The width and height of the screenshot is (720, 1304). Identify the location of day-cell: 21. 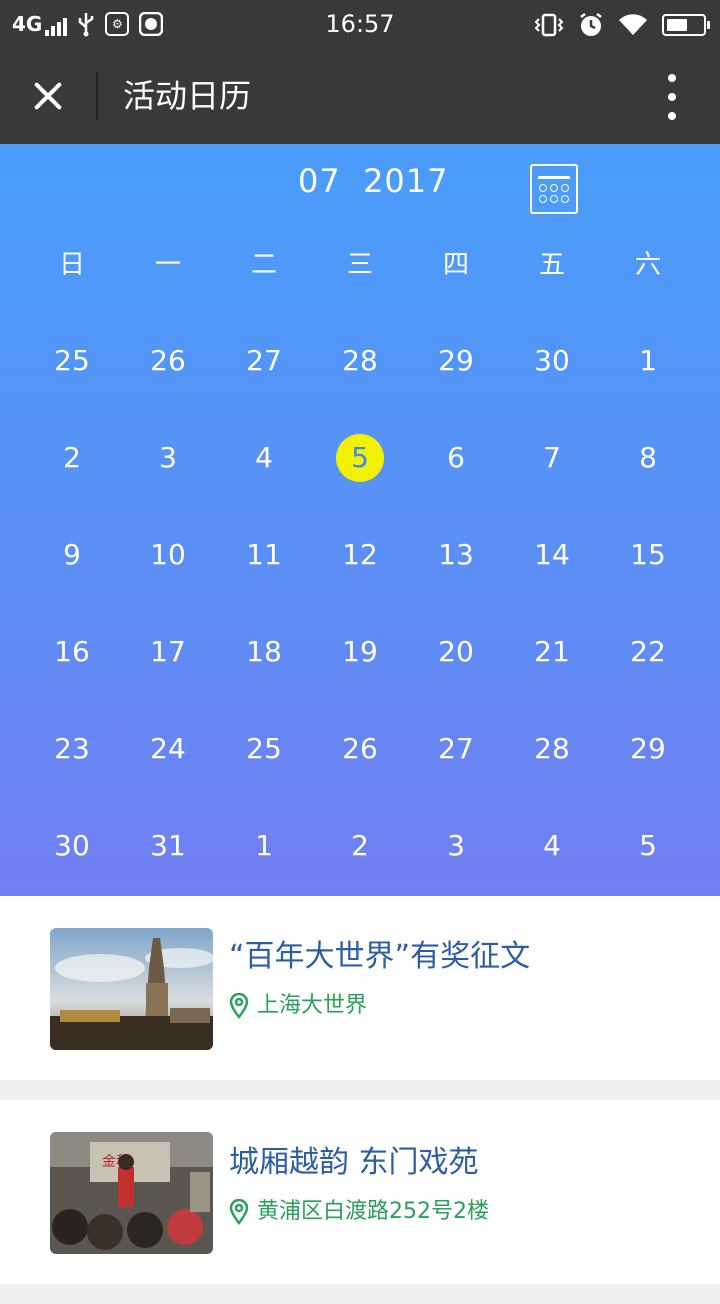
(552, 651).